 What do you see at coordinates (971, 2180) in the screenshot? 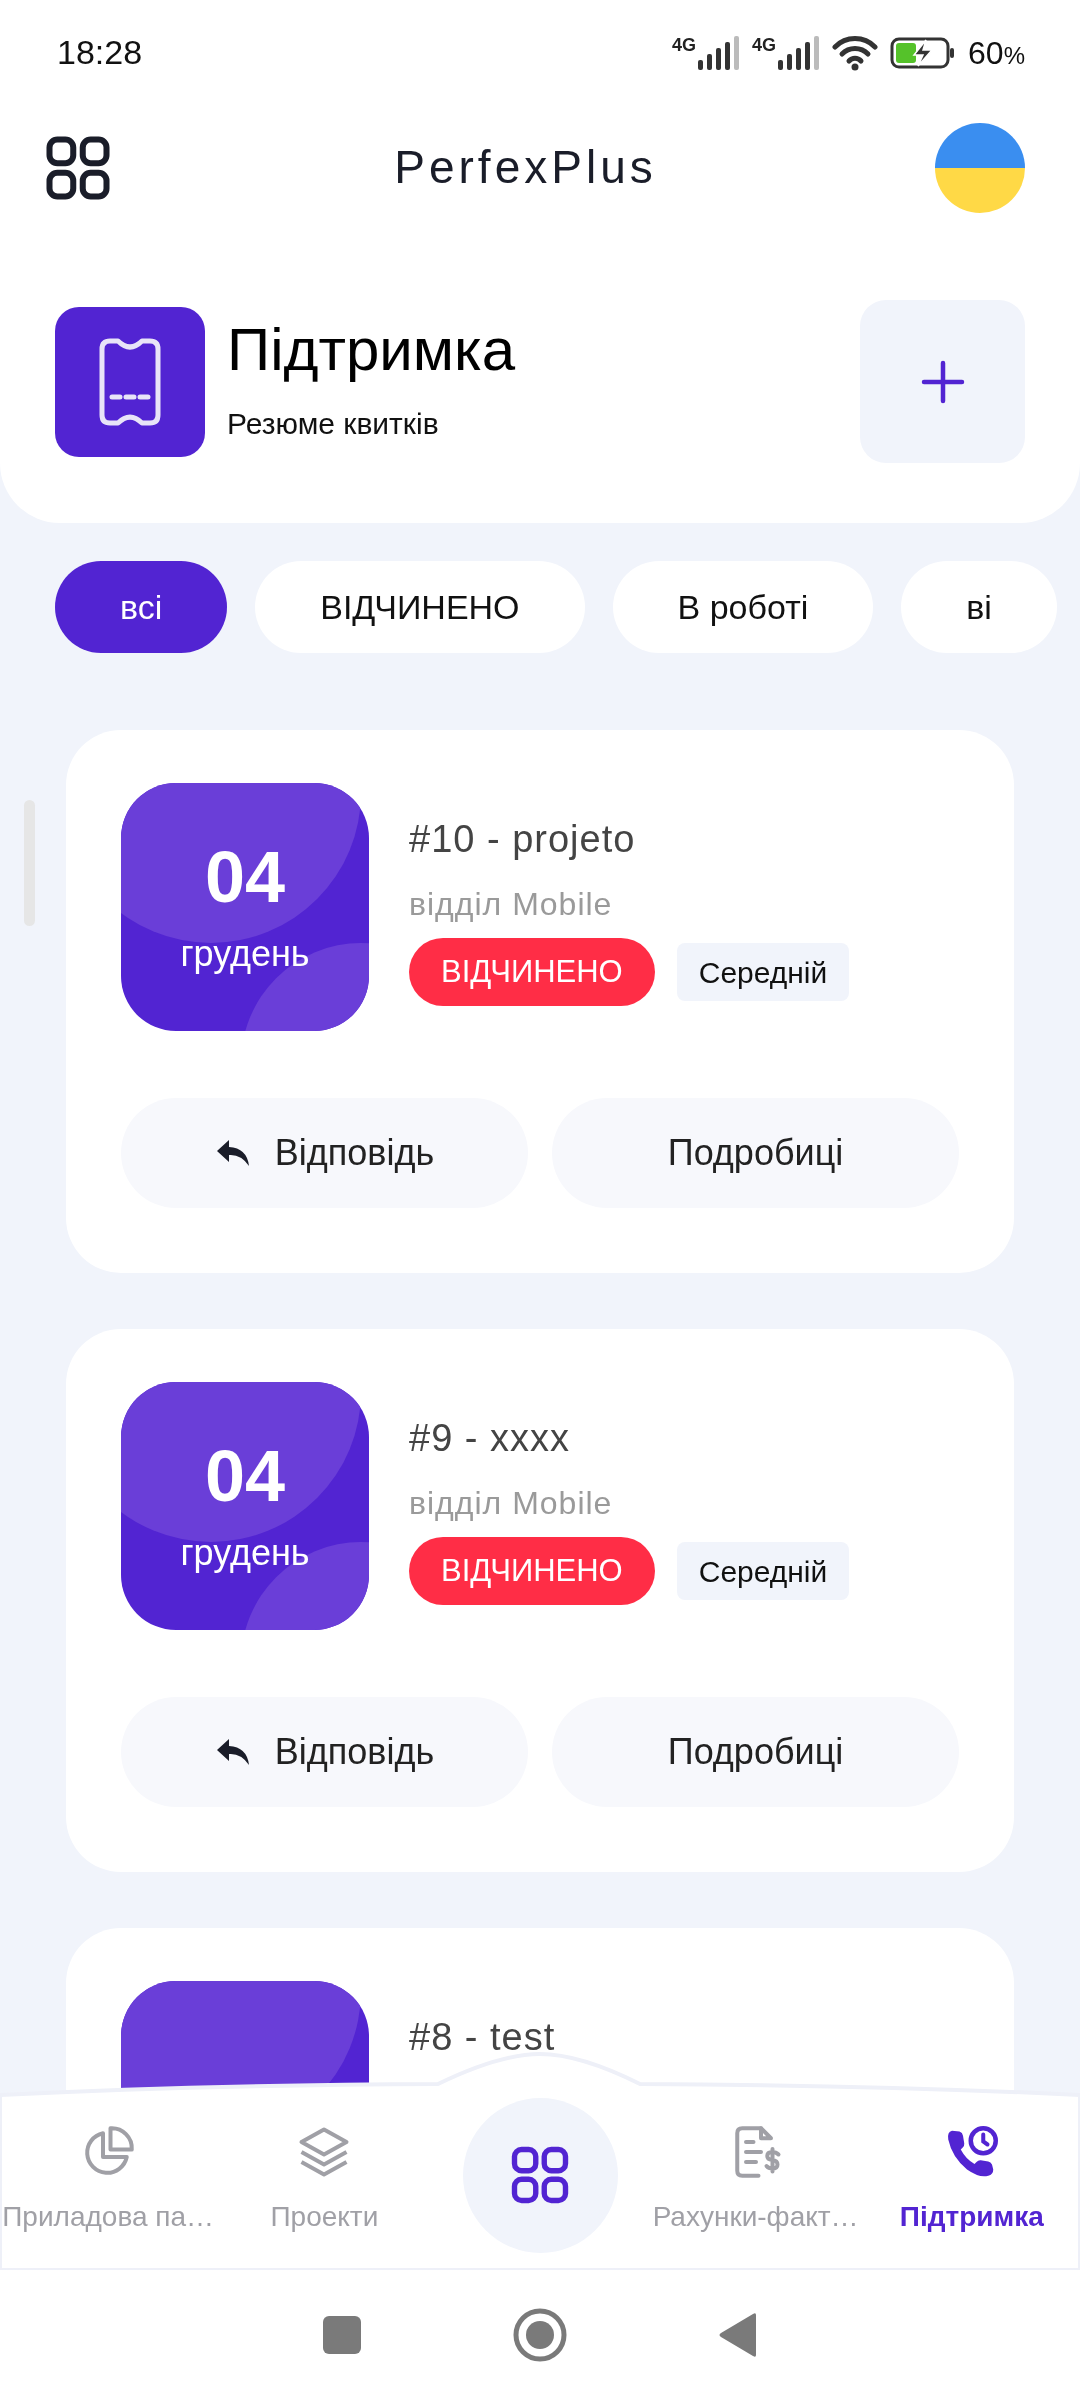
I see `nav-tab: Підтримка` at bounding box center [971, 2180].